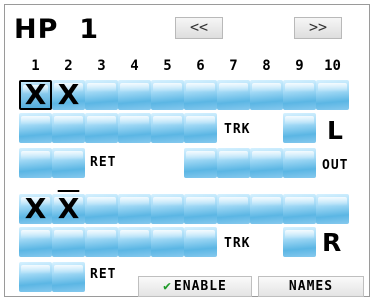 The width and height of the screenshot is (380, 299). What do you see at coordinates (332, 242) in the screenshot?
I see `right-side-label: R` at bounding box center [332, 242].